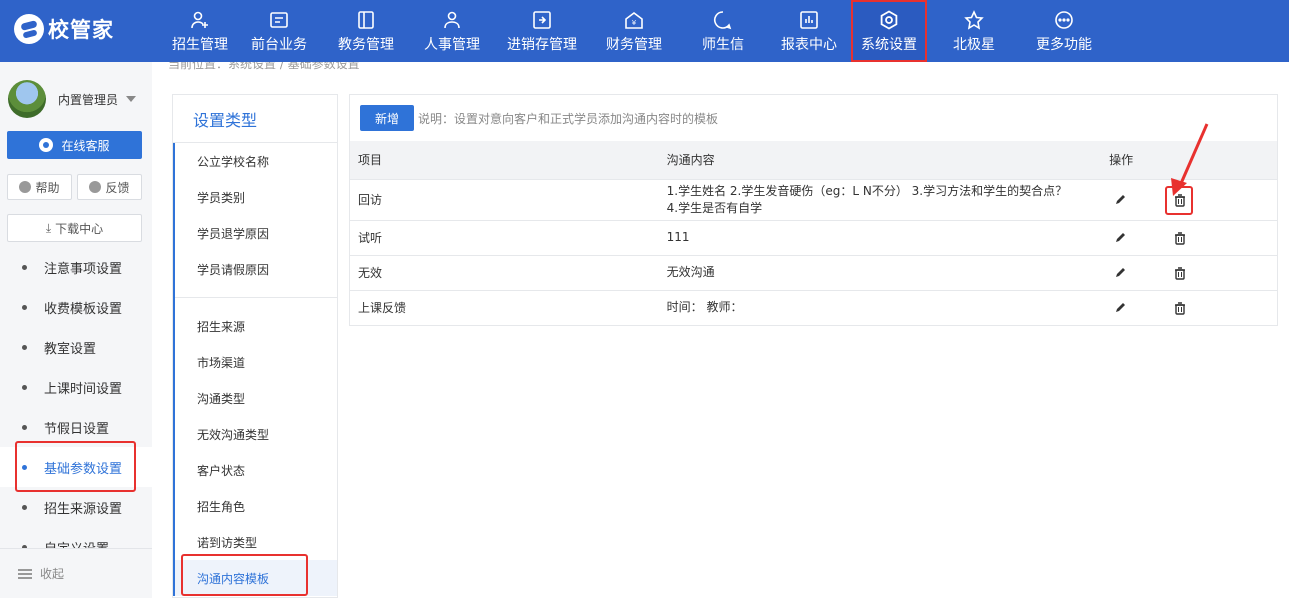  I want to click on col-content-header: 沟通内容, so click(882, 160).